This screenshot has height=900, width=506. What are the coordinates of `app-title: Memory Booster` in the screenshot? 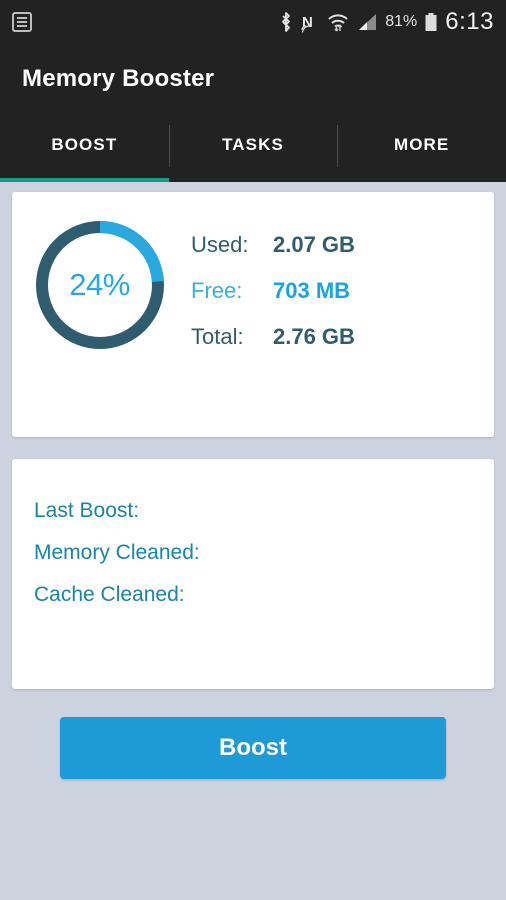 It's located at (118, 78).